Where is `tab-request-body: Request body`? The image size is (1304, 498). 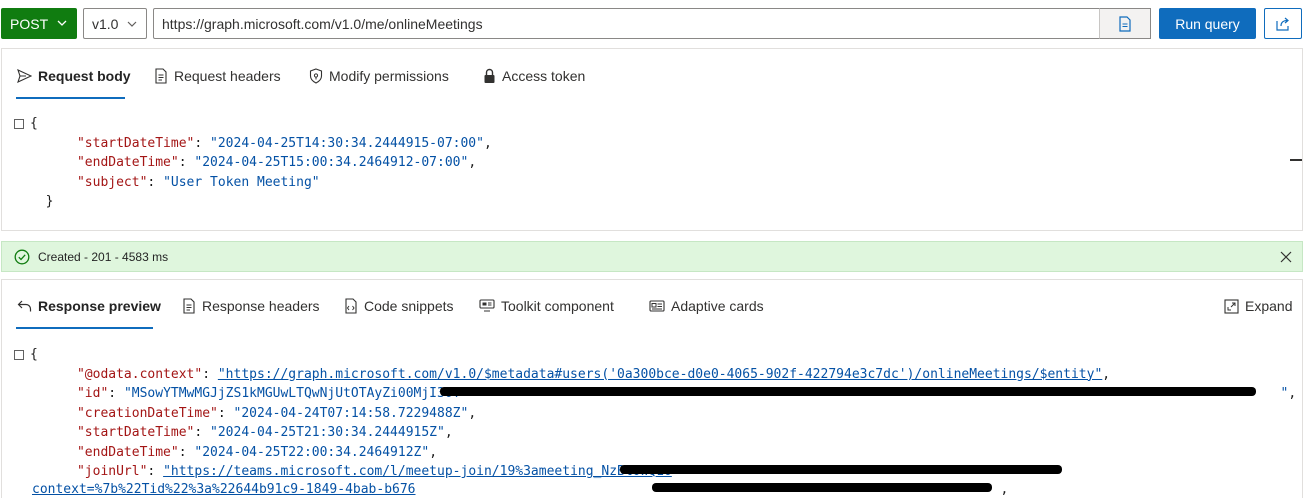
tab-request-body: Request body is located at coordinates (74, 76).